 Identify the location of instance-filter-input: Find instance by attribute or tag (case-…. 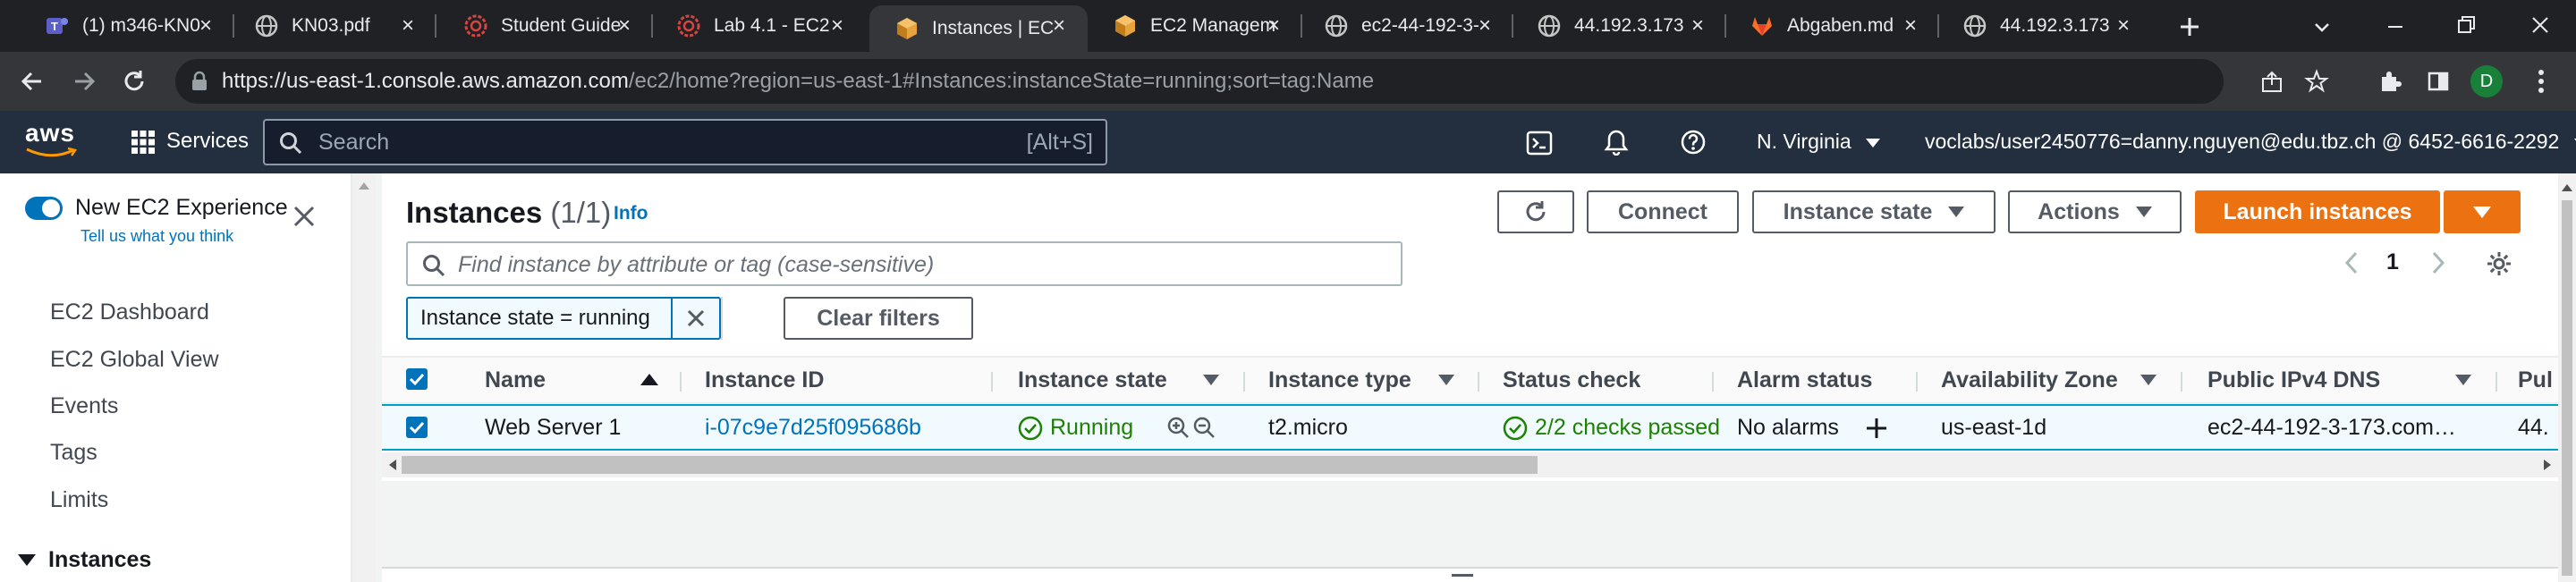
(904, 263).